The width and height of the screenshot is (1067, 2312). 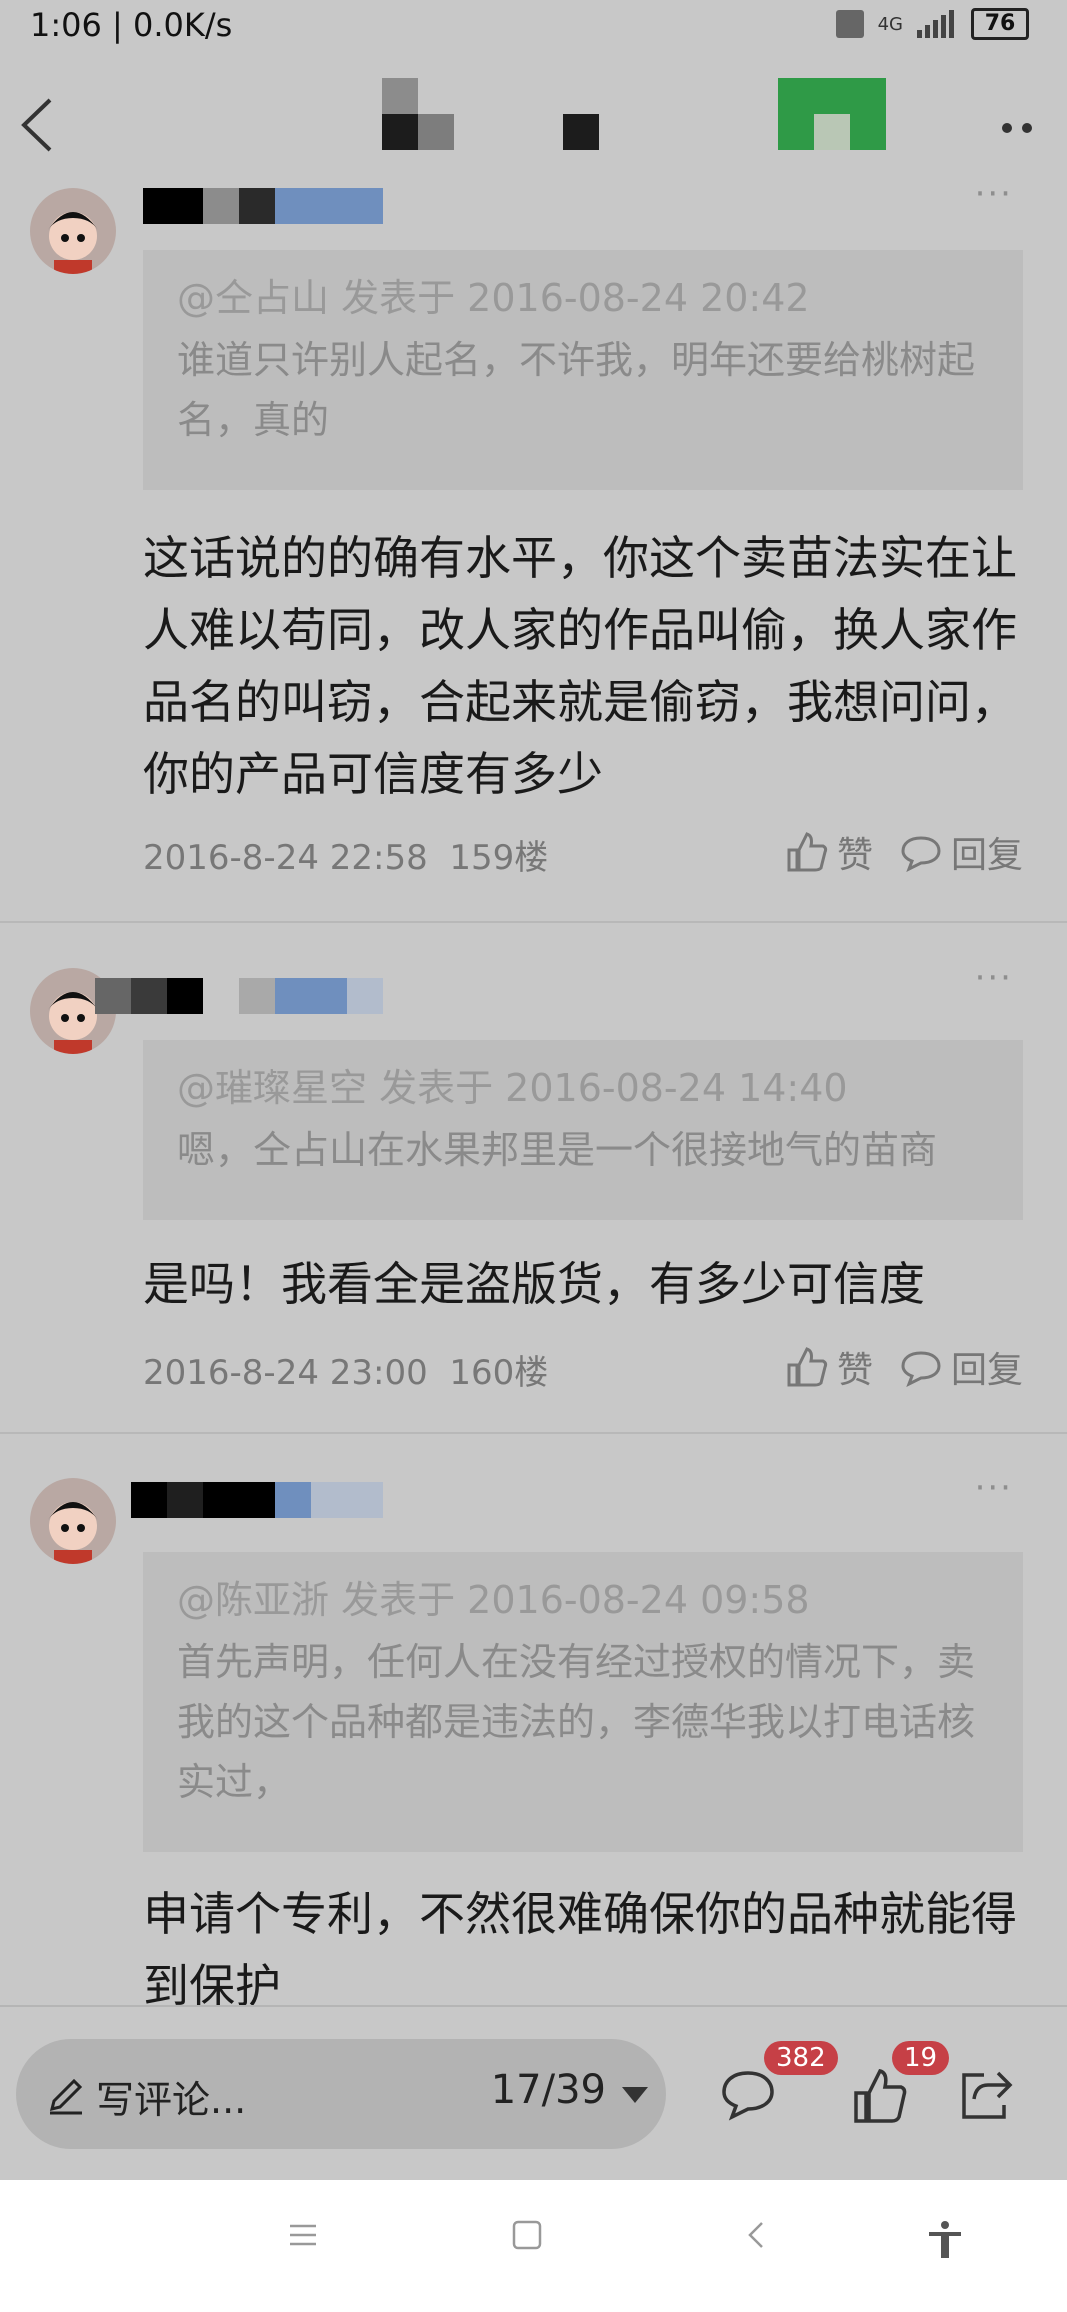 I want to click on accessibility-icon, so click(x=945, y=2240).